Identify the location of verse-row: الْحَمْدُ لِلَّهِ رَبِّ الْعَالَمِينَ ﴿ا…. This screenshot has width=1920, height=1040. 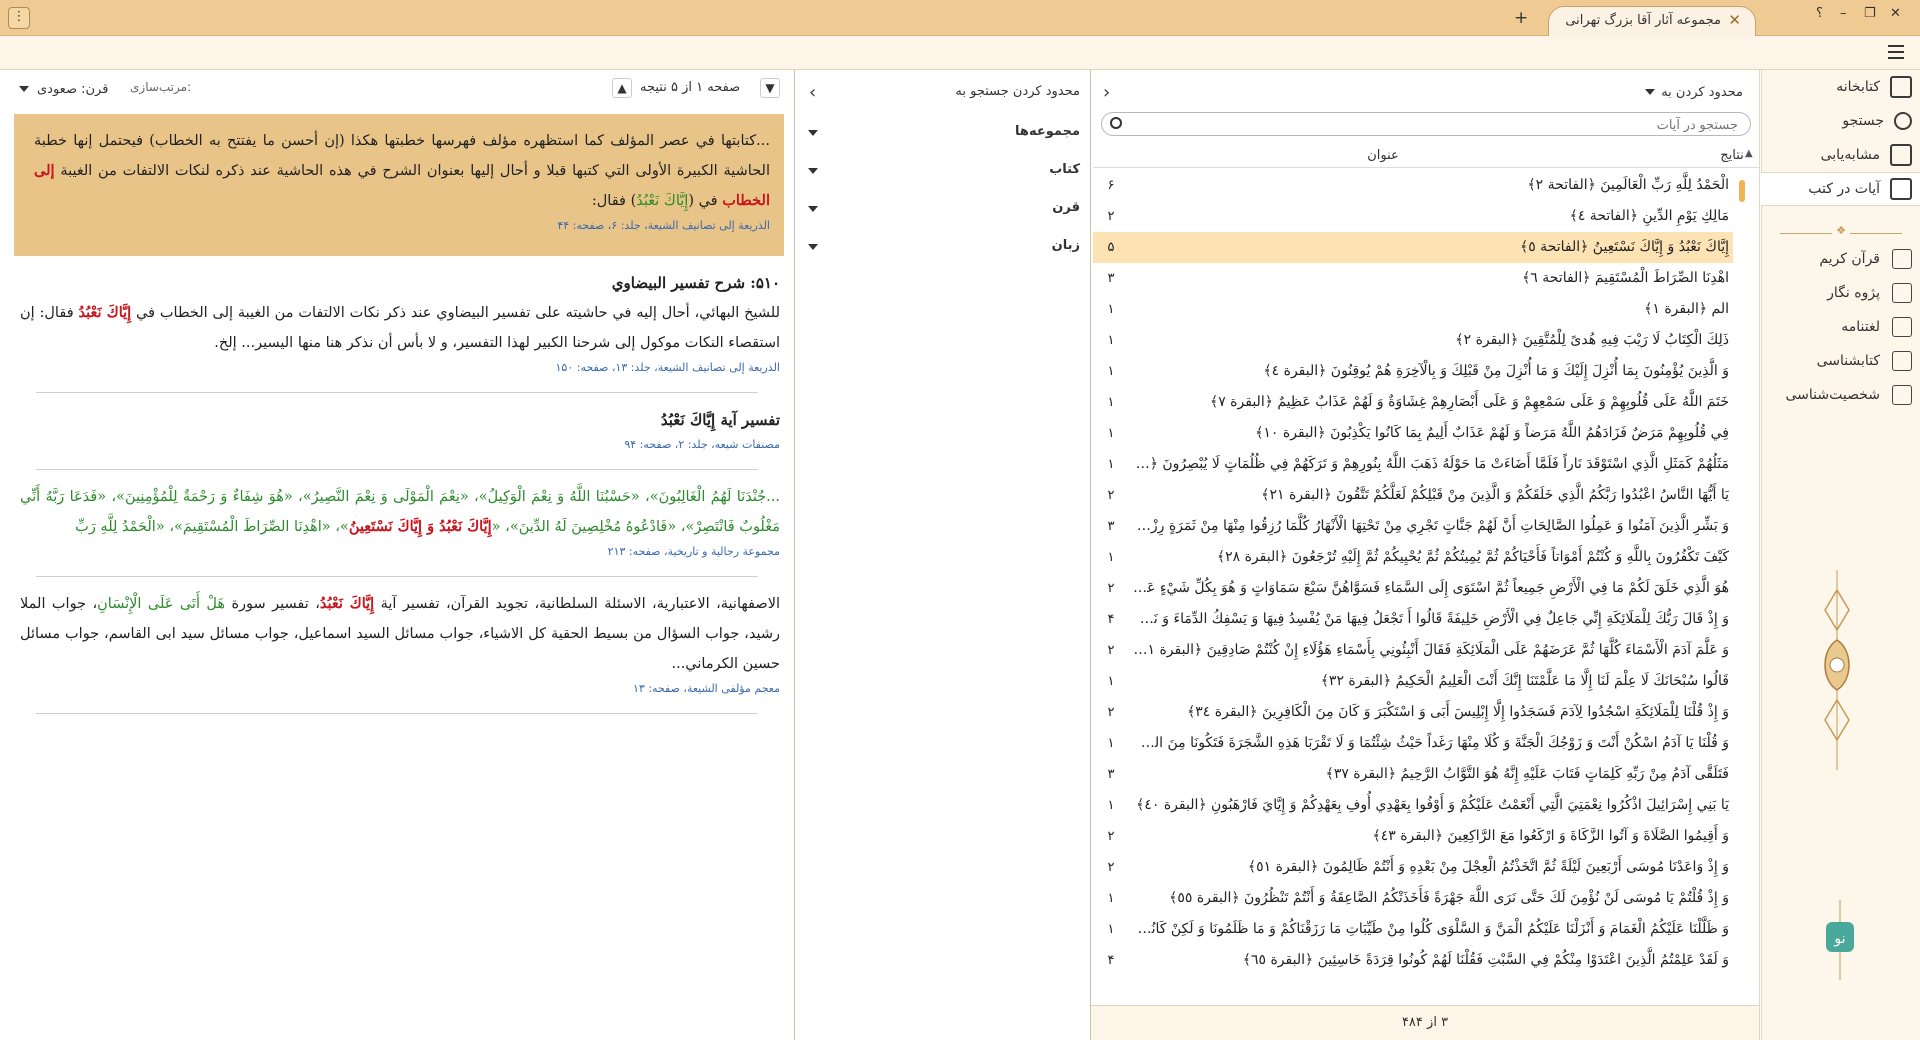
(1413, 185).